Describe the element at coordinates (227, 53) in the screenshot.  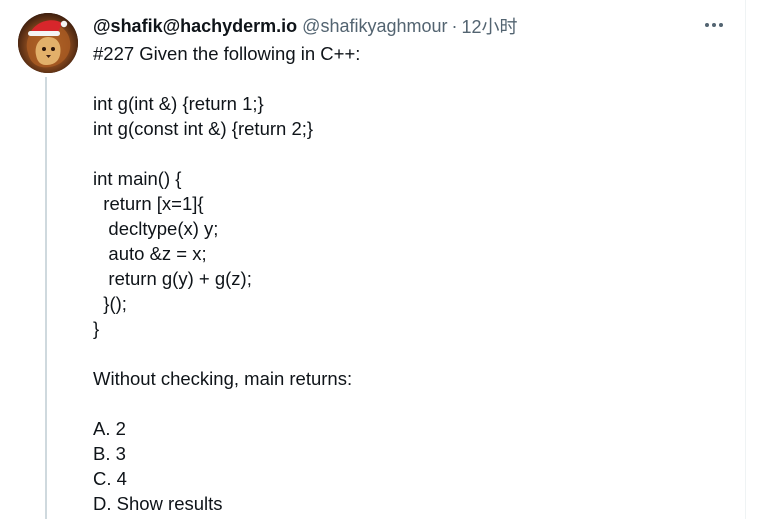
I see `post-line: #227 Given the following in C++:` at that location.